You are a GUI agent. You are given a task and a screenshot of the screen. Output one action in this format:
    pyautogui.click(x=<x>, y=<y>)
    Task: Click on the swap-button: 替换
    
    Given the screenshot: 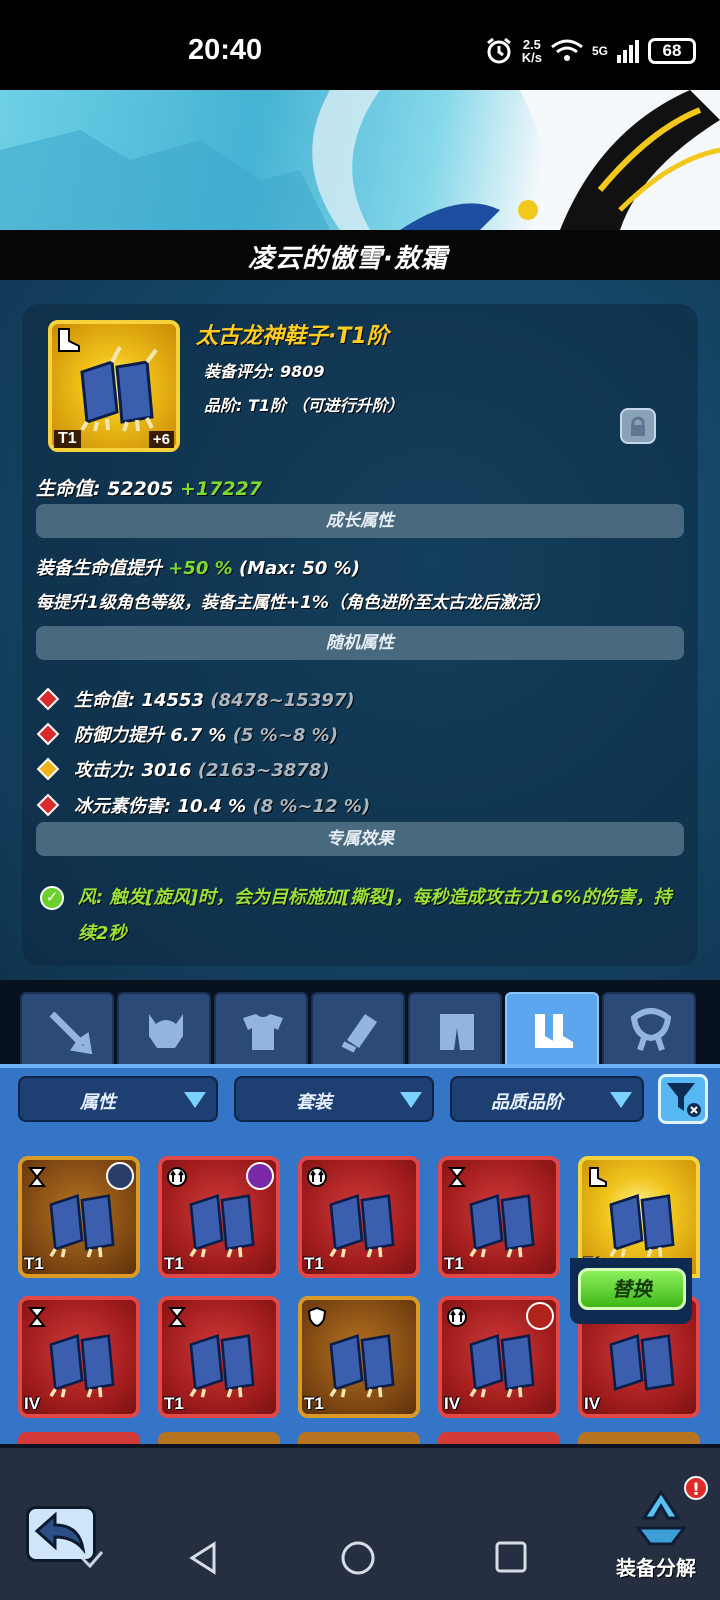 What is the action you would take?
    pyautogui.click(x=632, y=1289)
    